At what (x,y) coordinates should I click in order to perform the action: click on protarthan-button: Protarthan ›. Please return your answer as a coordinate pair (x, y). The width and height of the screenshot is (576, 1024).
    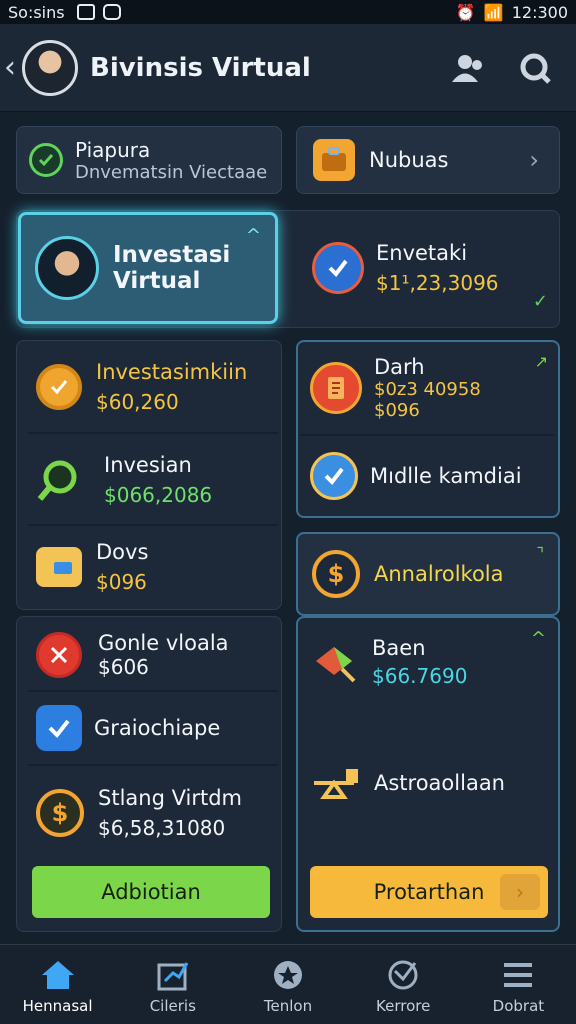
    Looking at the image, I should click on (429, 892).